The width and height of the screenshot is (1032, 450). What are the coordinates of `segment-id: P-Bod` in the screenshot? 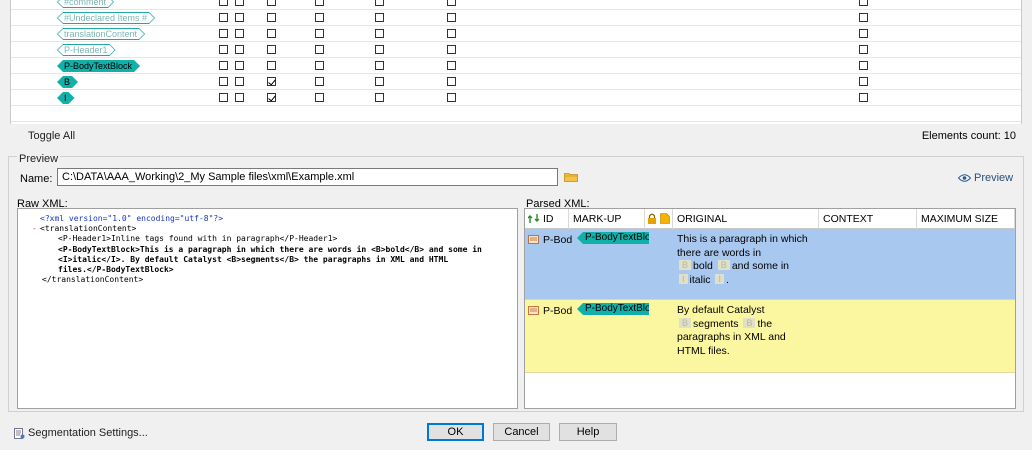 It's located at (558, 240).